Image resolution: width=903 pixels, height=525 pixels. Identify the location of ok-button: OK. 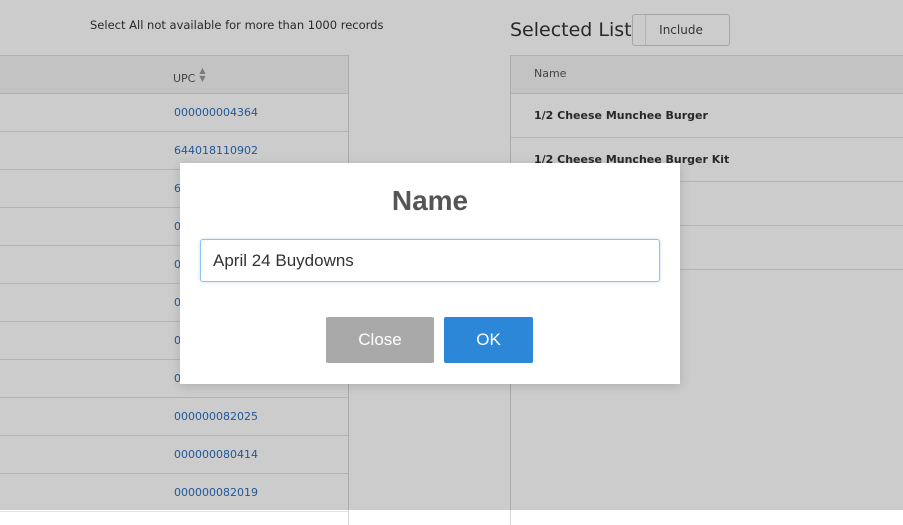
(488, 340).